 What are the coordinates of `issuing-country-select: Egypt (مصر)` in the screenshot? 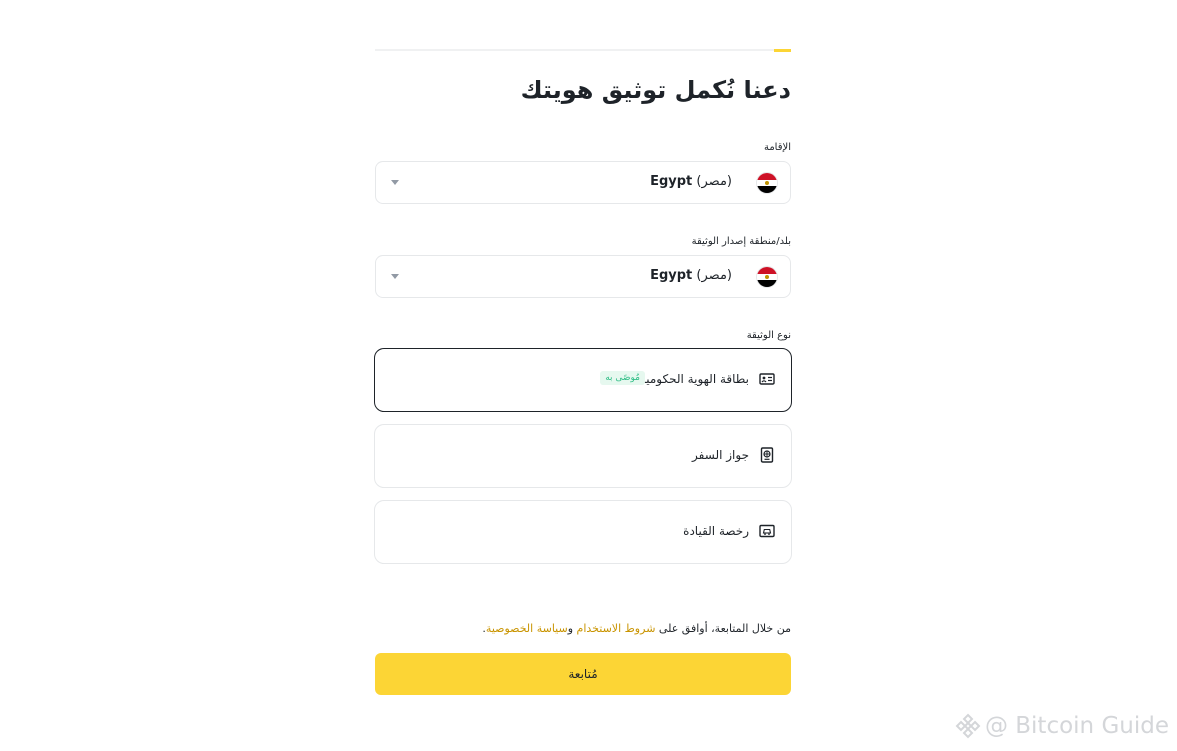 It's located at (583, 276).